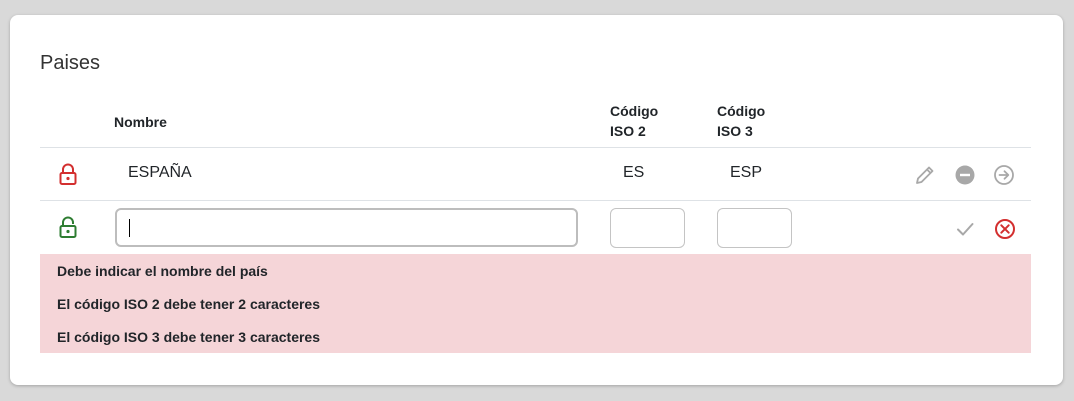  I want to click on cell-nombre: ESPAÑA, so click(160, 172).